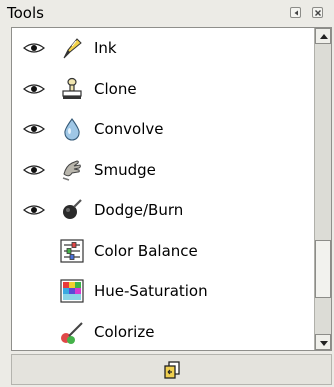 The image size is (334, 387). Describe the element at coordinates (72, 48) in the screenshot. I see `ink-pen-icon` at that location.